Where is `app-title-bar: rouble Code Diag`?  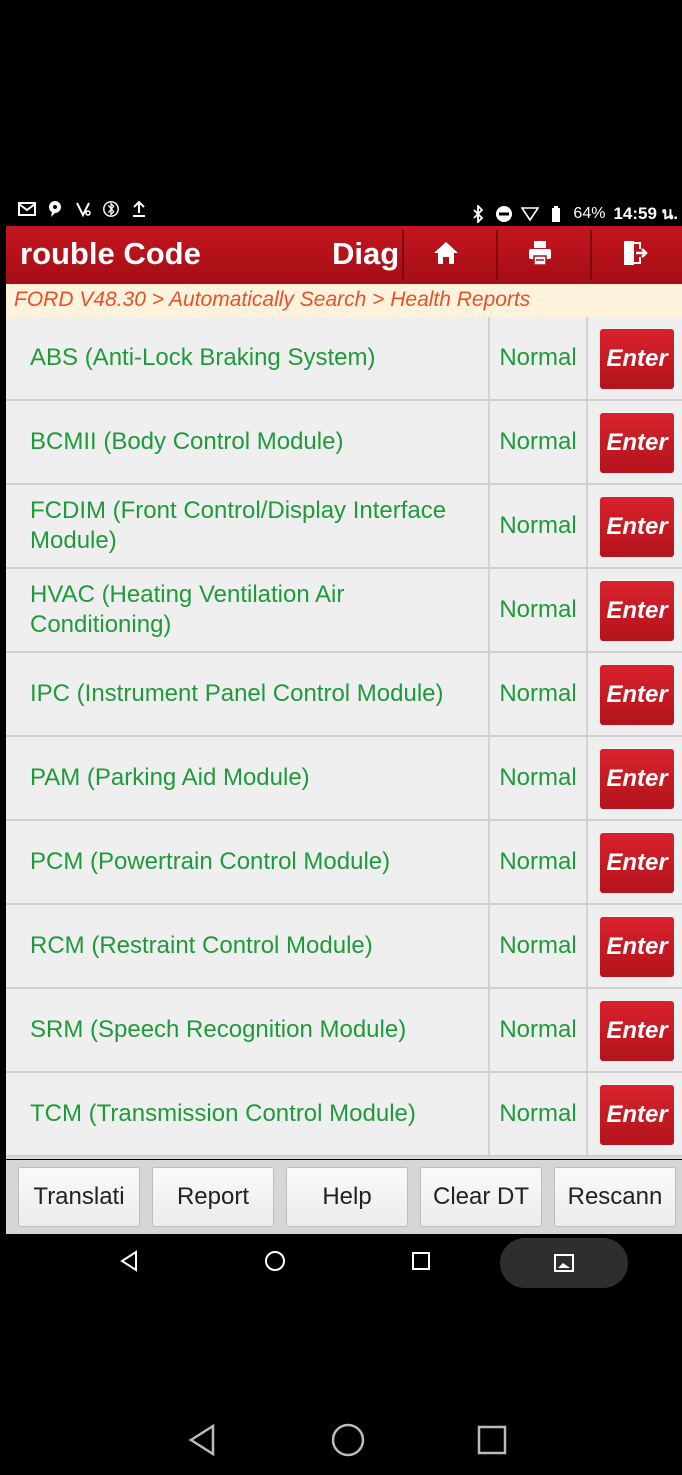 app-title-bar: rouble Code Diag is located at coordinates (344, 255).